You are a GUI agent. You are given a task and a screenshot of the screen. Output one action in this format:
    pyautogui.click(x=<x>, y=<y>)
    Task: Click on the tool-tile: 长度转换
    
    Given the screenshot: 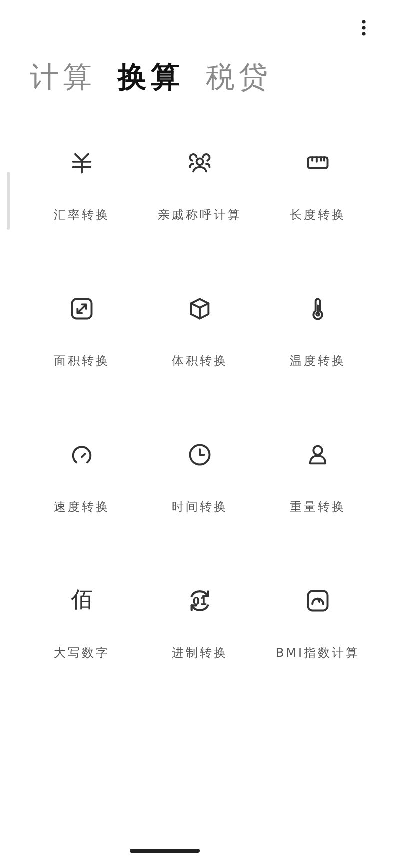 What is the action you would take?
    pyautogui.click(x=318, y=186)
    